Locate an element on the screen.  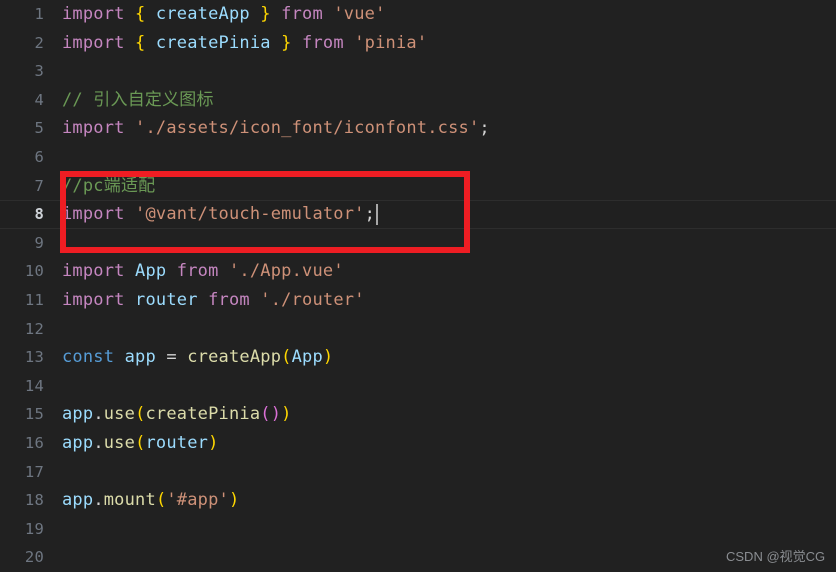
line-source: import App from './App.vue' is located at coordinates (203, 271).